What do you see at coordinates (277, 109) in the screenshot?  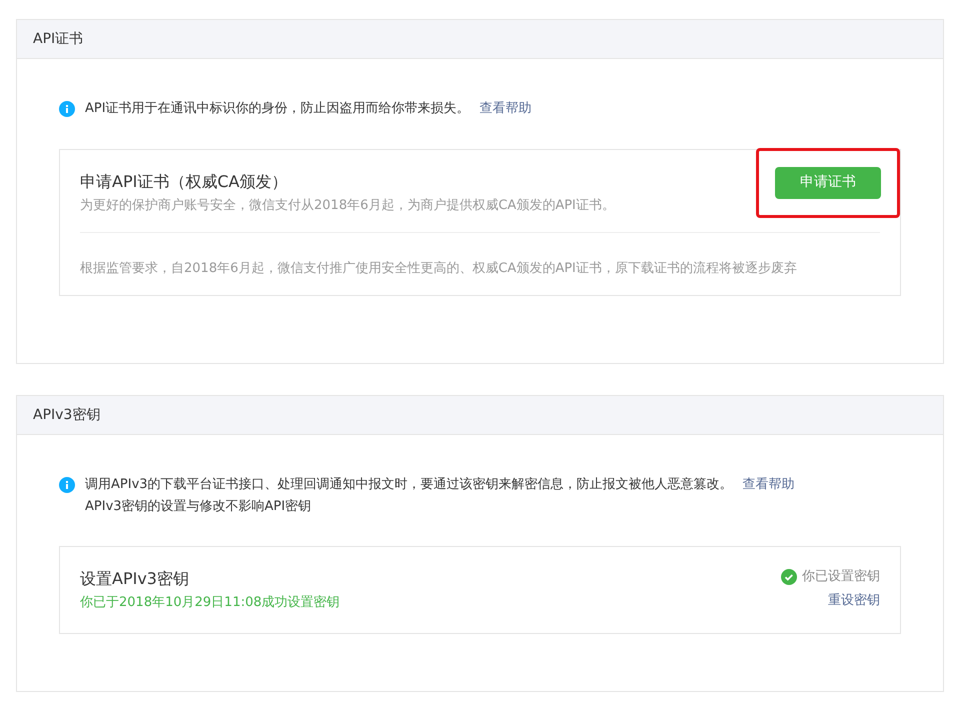 I see `notice-text: API证书用于在通讯中标识你的身份，防止因盗用而给你带来损失。` at bounding box center [277, 109].